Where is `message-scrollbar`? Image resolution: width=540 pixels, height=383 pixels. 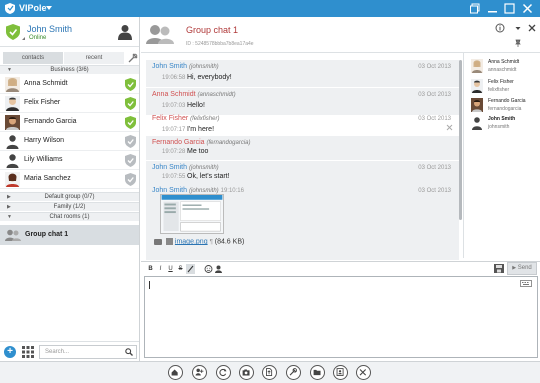
message-scrollbar is located at coordinates (460, 140).